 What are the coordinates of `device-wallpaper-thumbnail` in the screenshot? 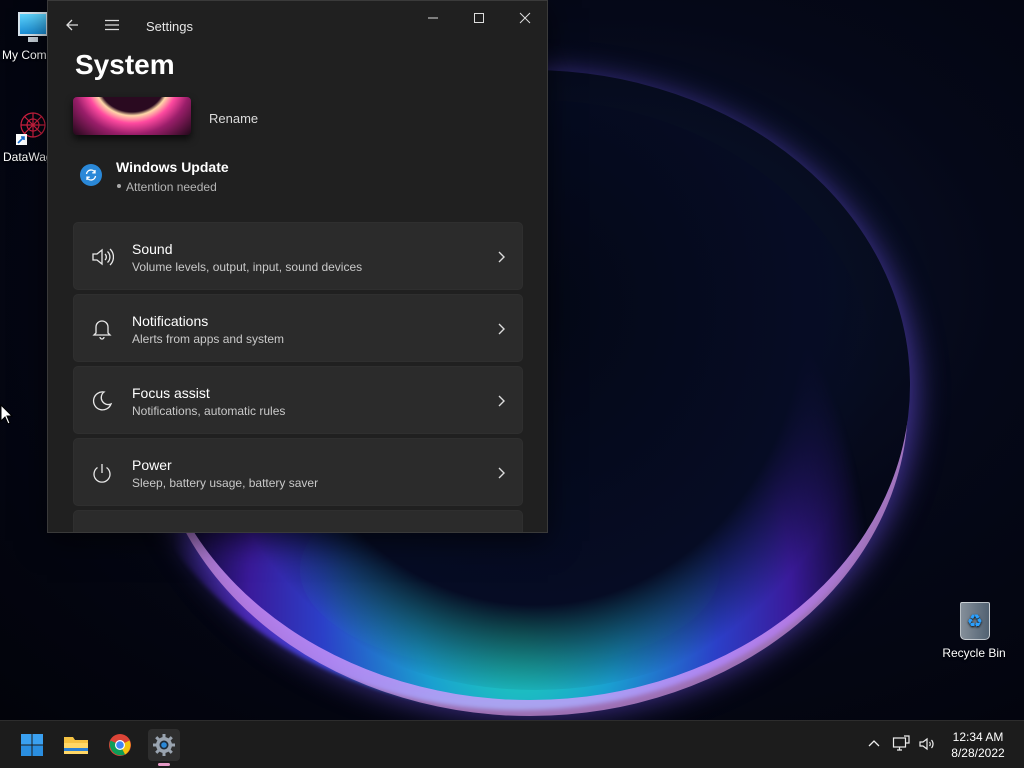 It's located at (132, 116).